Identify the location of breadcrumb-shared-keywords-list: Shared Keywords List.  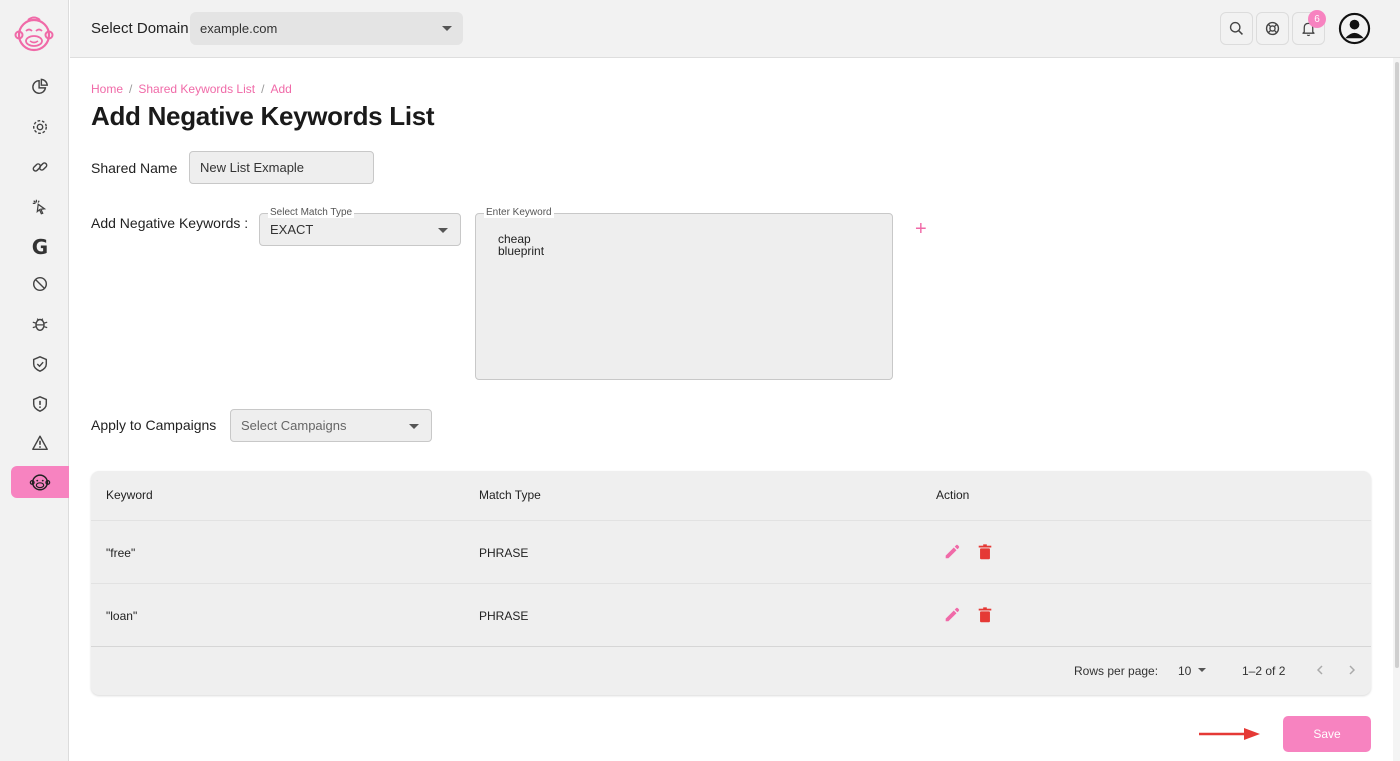
(196, 89).